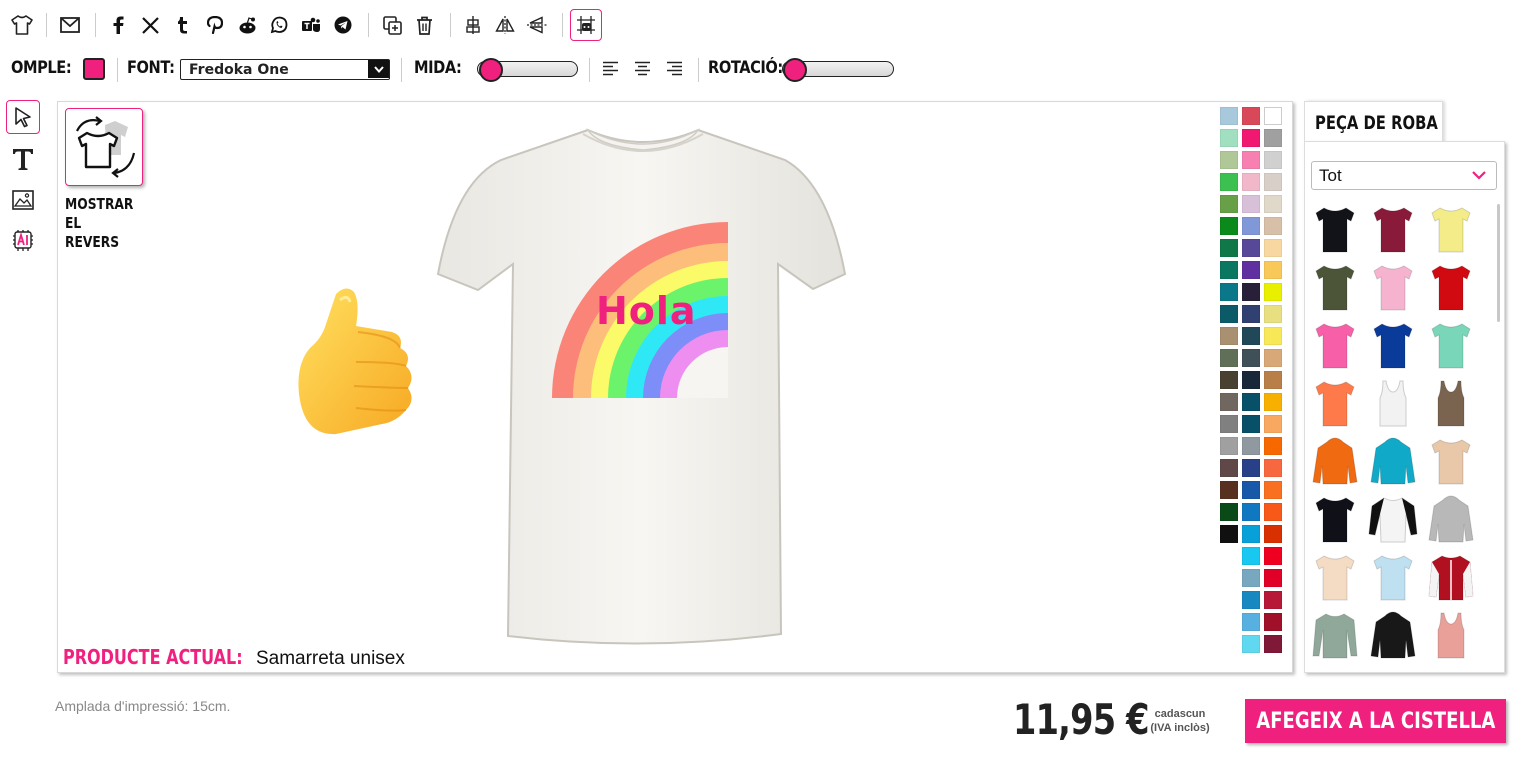 This screenshot has width=1518, height=757. I want to click on align-left-icon, so click(610, 68).